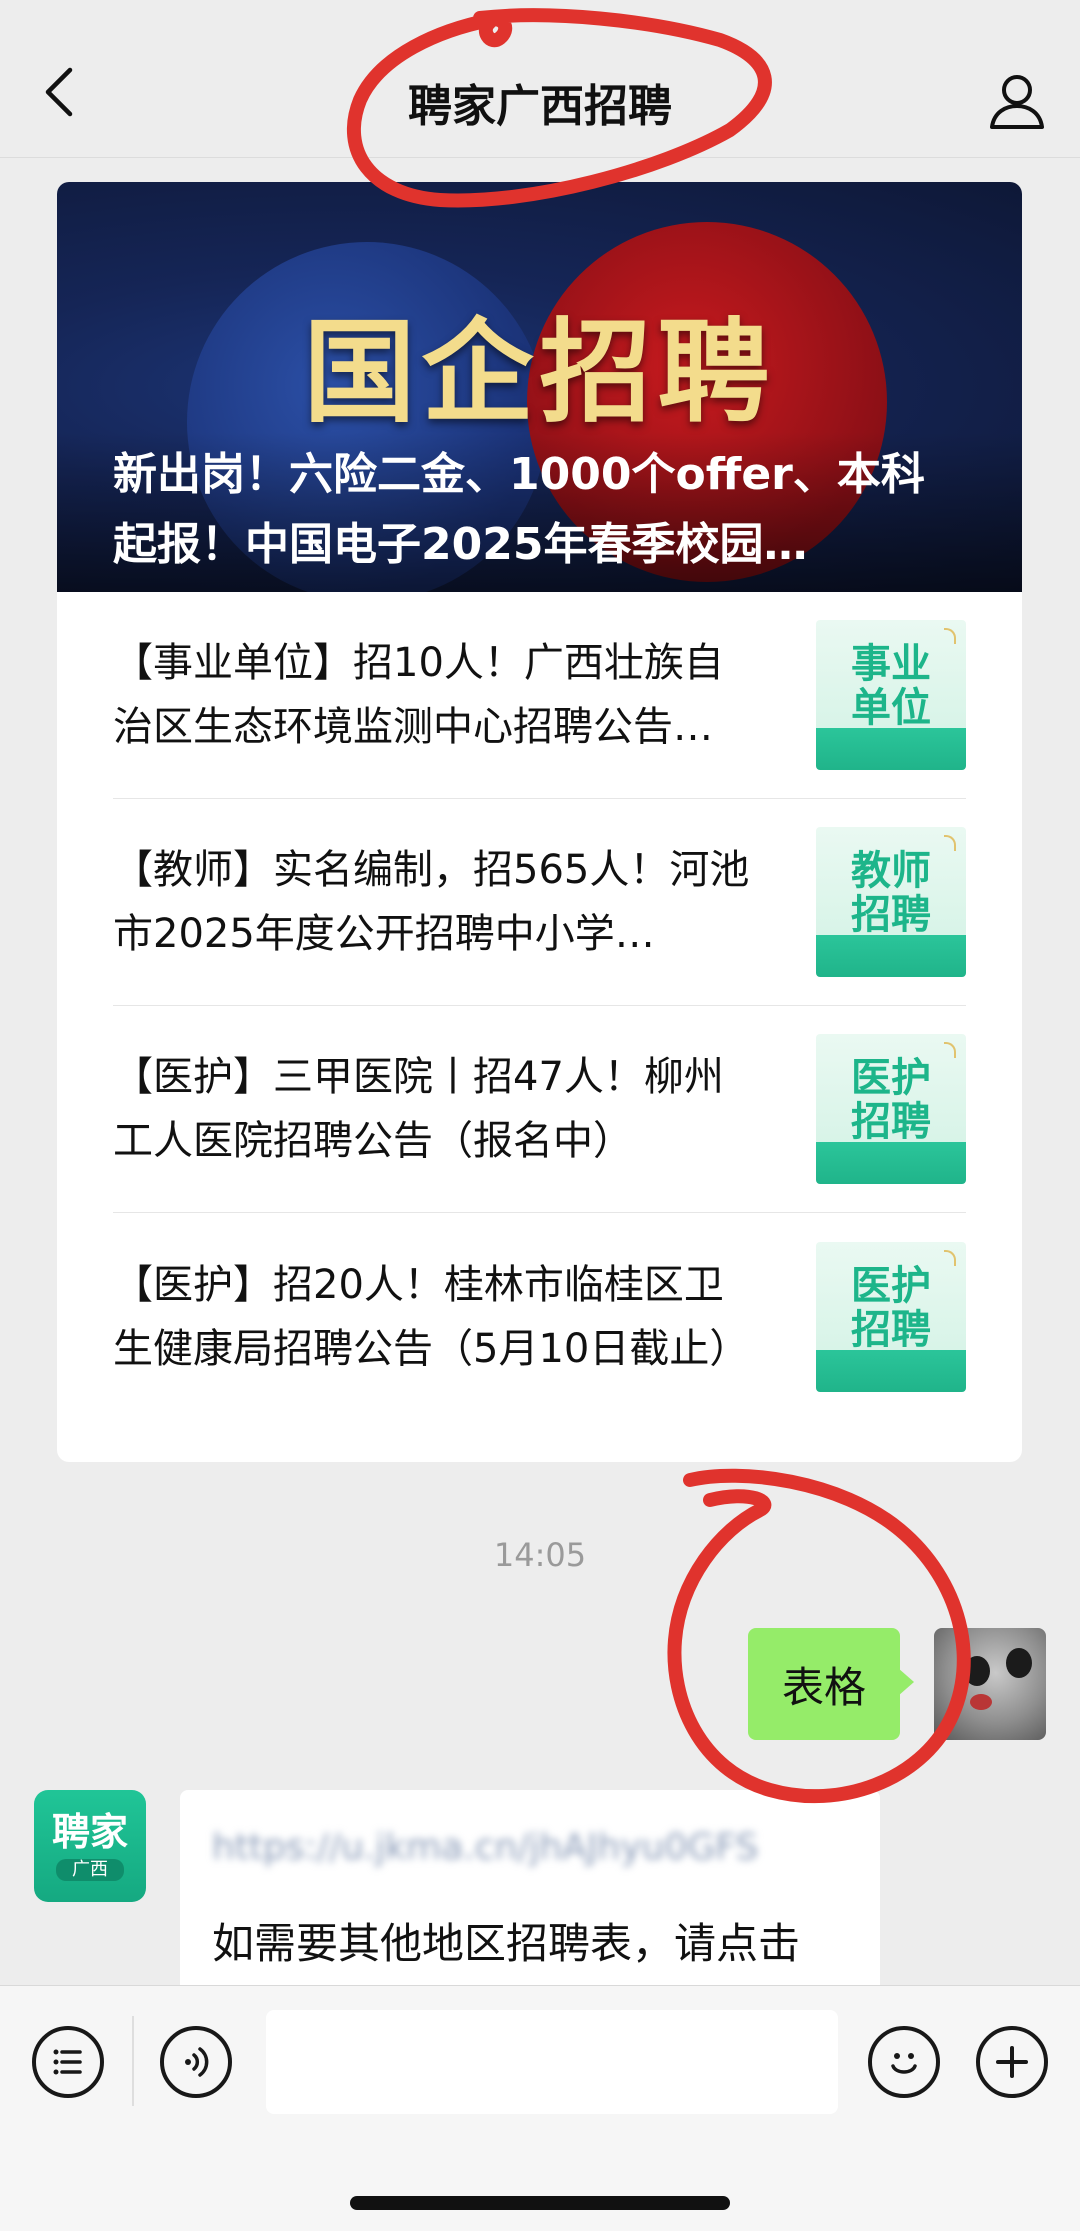 This screenshot has height=2231, width=1080. What do you see at coordinates (133, 2061) in the screenshot?
I see `divider` at bounding box center [133, 2061].